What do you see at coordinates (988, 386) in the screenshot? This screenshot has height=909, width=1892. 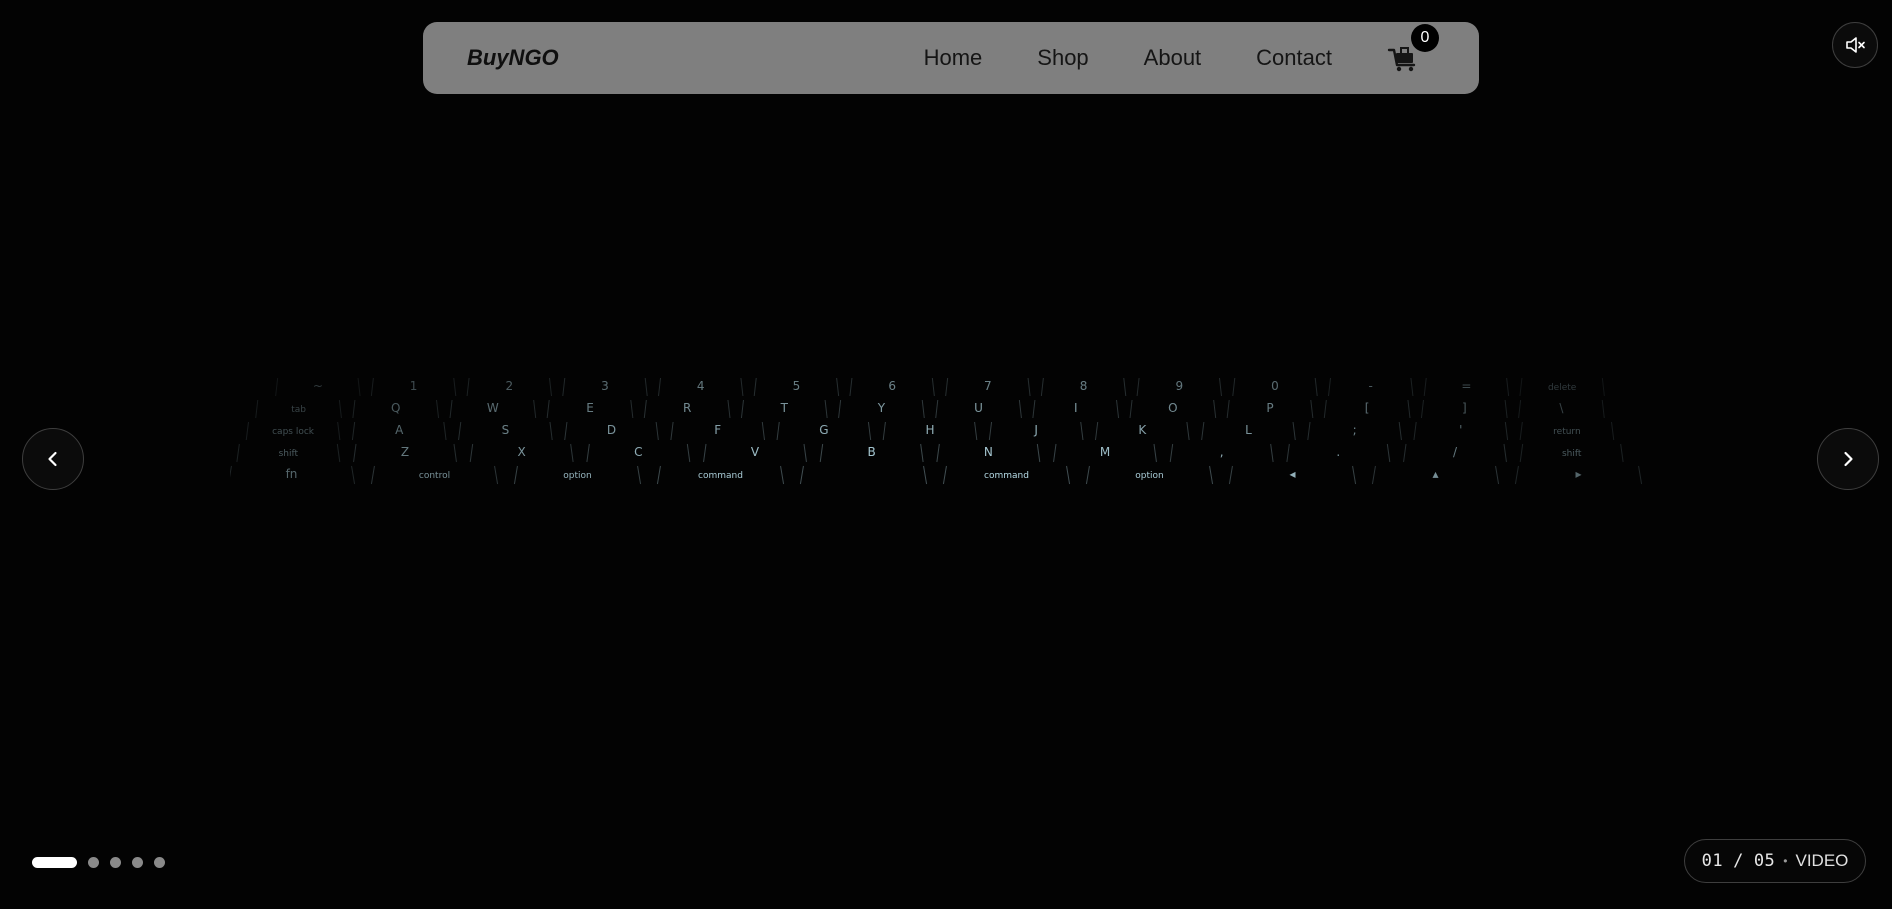 I see `keyboard-key-legend: 7` at bounding box center [988, 386].